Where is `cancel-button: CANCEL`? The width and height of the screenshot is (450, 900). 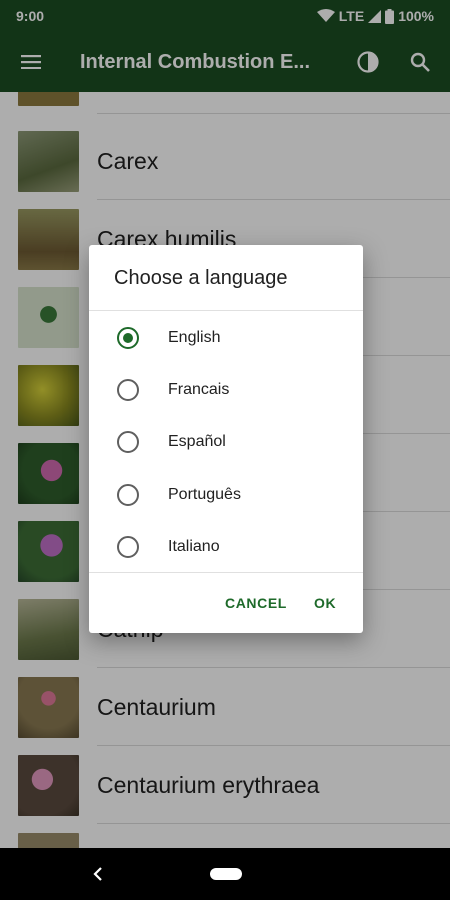
cancel-button: CANCEL is located at coordinates (256, 603).